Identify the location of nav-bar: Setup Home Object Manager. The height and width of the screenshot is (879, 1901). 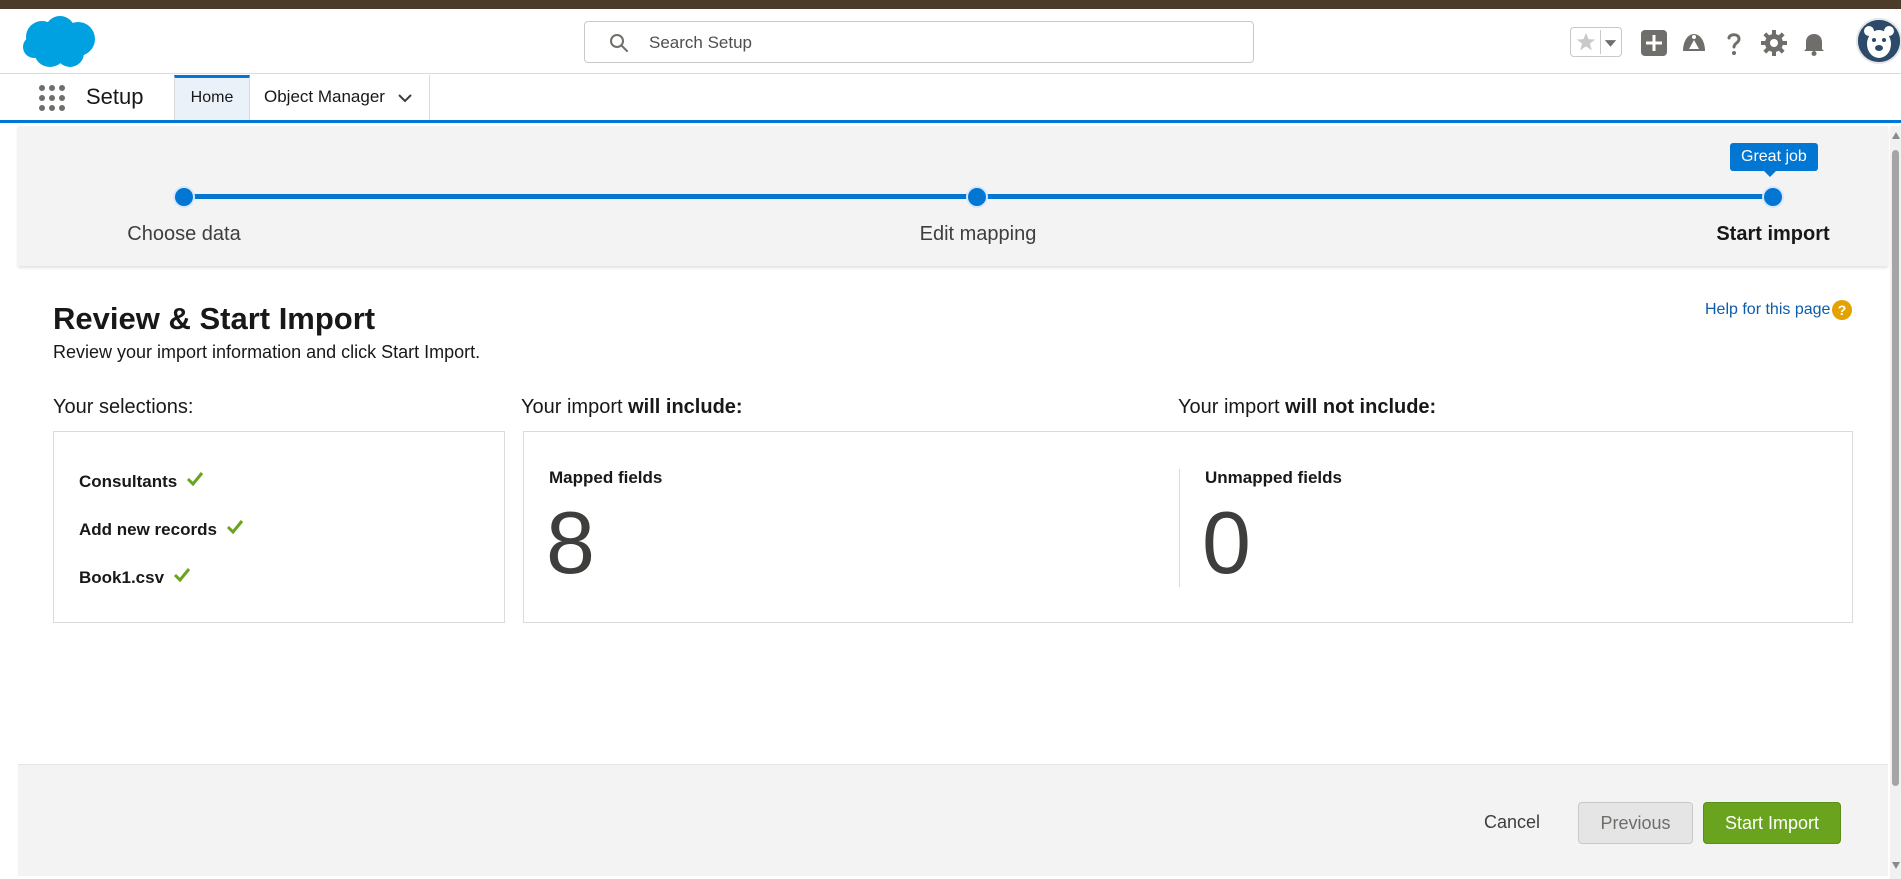
(950, 98).